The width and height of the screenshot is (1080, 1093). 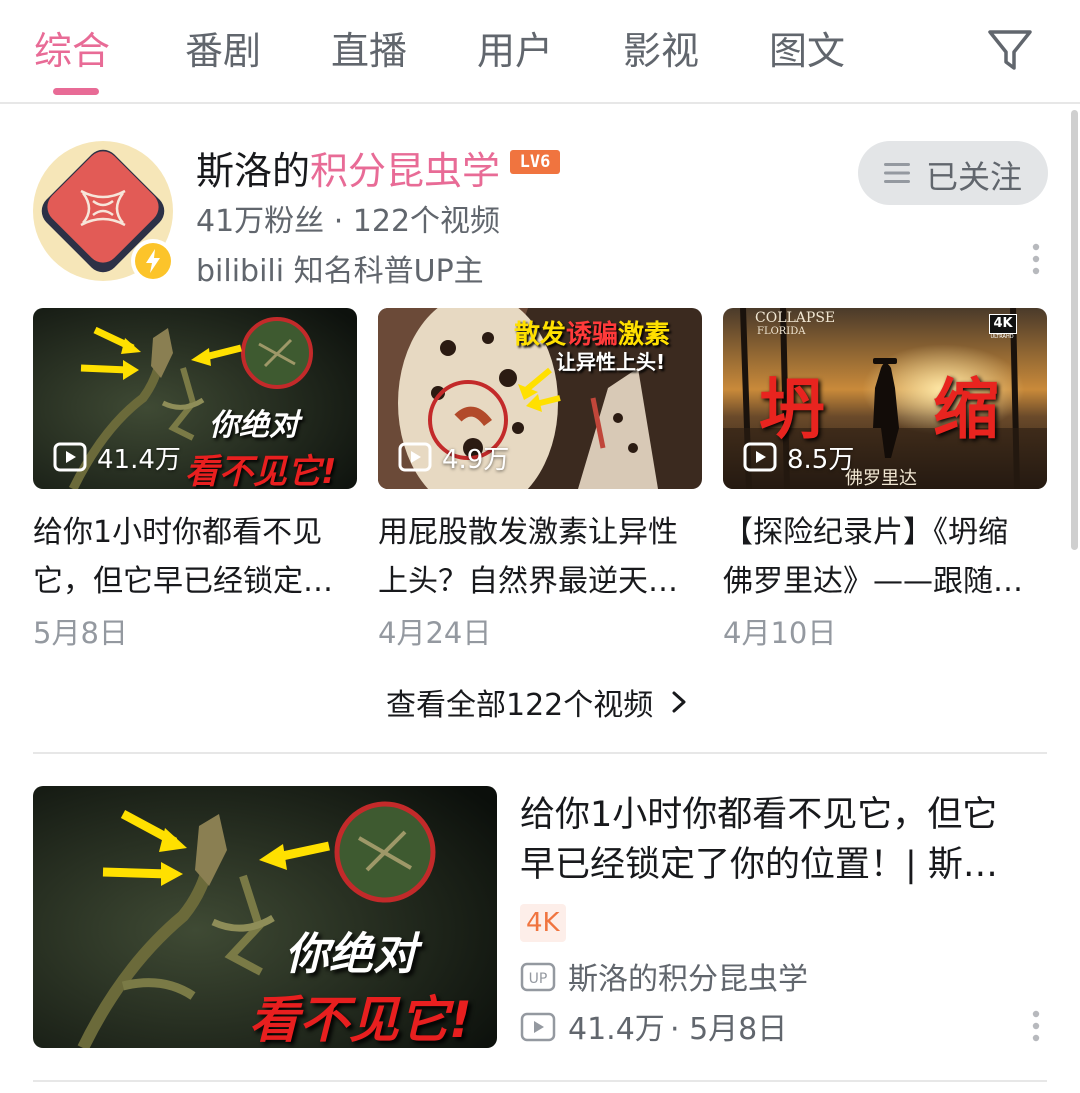 I want to click on svg-text: UP, so click(x=538, y=979).